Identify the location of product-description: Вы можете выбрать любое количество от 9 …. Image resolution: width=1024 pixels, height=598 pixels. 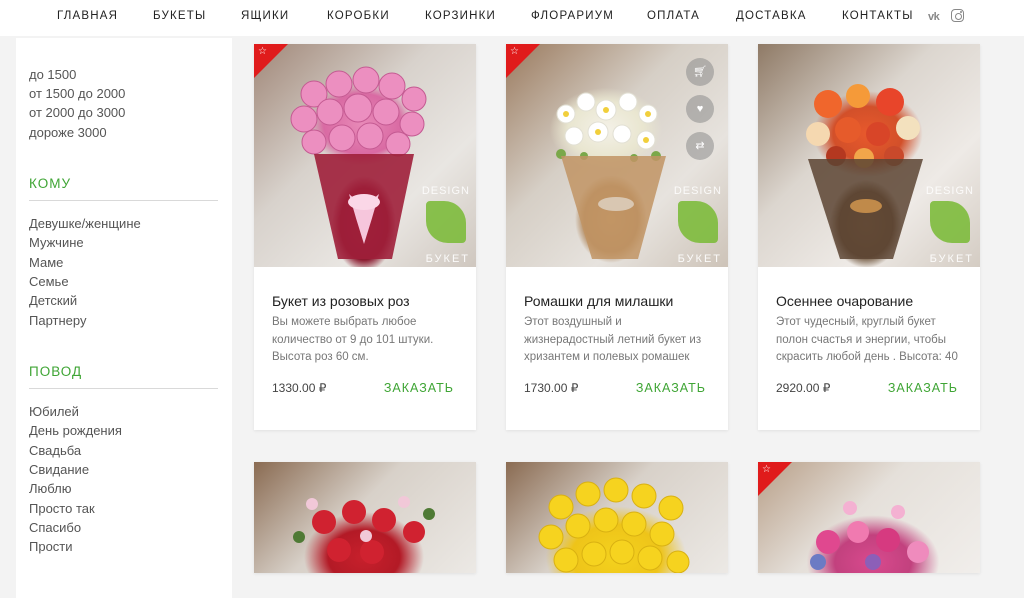
(353, 339).